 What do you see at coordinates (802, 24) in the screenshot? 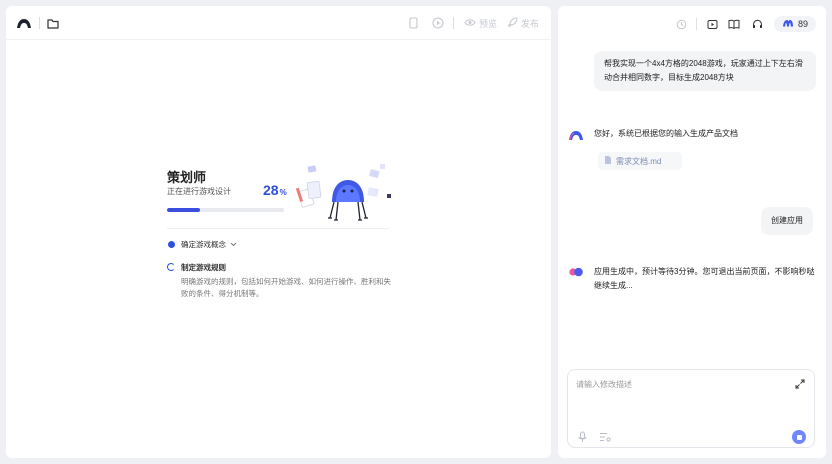
I see `credits-count: 89` at bounding box center [802, 24].